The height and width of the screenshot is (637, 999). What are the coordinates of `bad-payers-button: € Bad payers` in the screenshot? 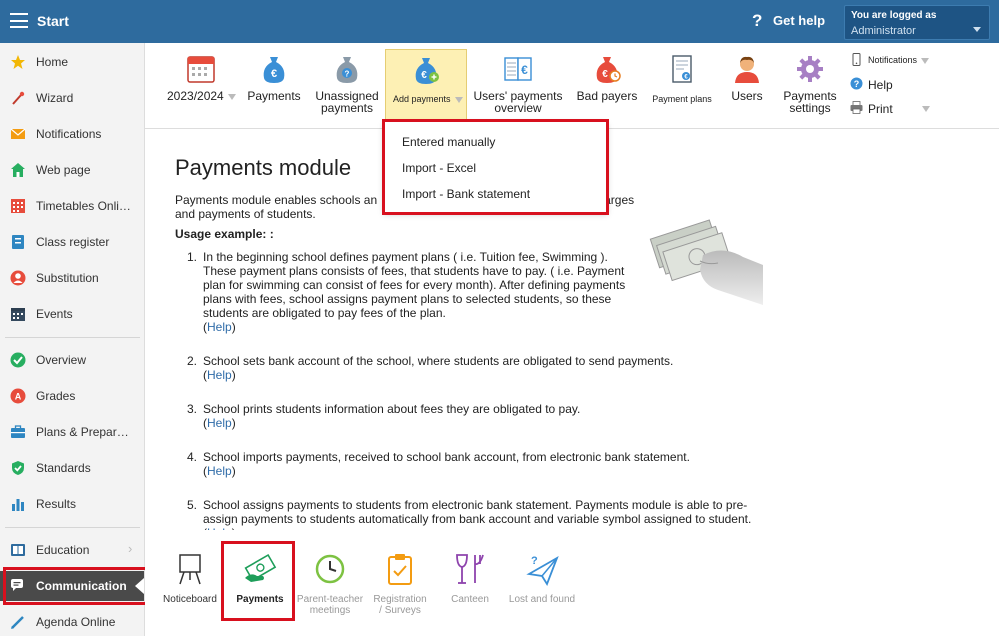 It's located at (607, 86).